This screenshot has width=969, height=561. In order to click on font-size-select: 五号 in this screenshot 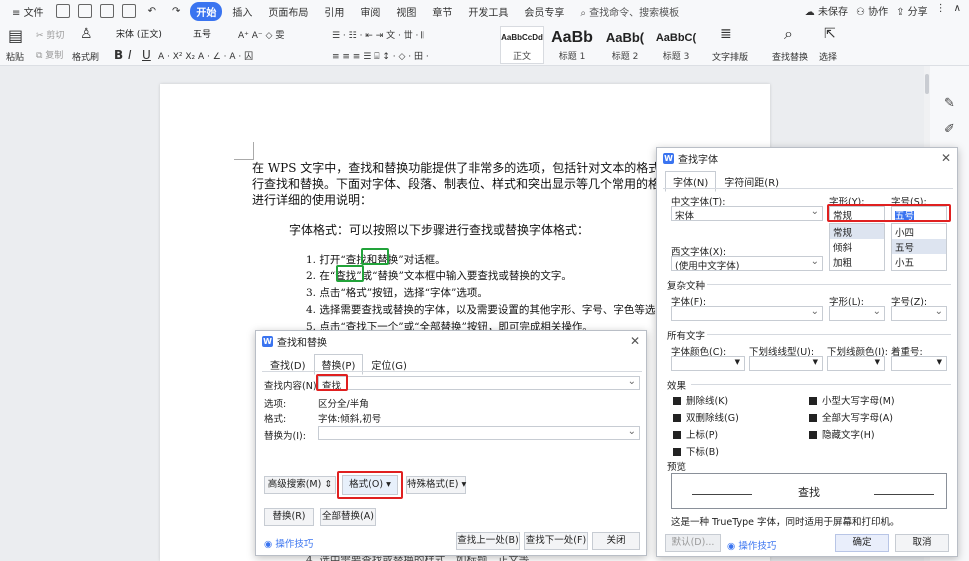, I will do `click(211, 34)`.